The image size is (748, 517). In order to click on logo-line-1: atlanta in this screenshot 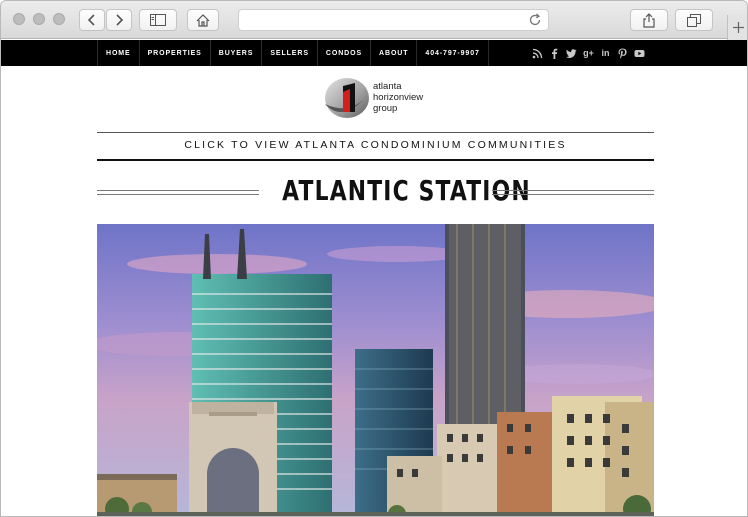, I will do `click(387, 86)`.